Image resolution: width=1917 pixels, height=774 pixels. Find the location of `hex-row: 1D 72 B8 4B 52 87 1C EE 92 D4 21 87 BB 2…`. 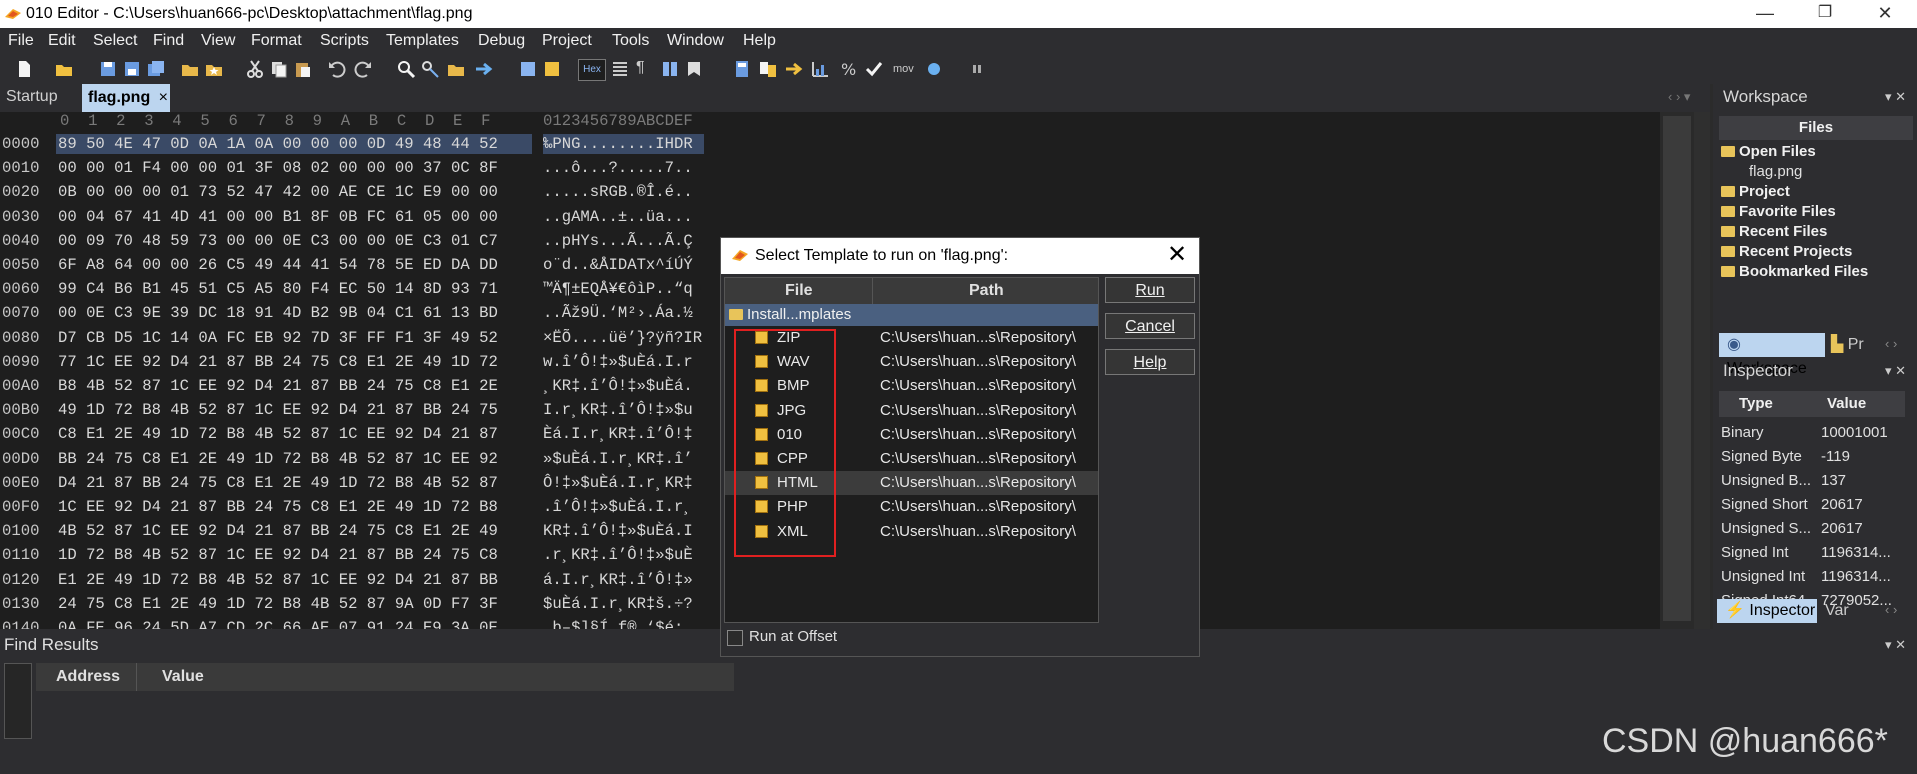

hex-row: 1D 72 B8 4B 52 87 1C EE 92 D4 21 87 BB 2… is located at coordinates (278, 555).